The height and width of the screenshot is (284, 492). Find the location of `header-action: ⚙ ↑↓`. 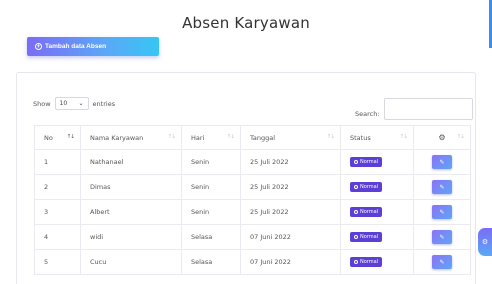

header-action: ⚙ ↑↓ is located at coordinates (442, 137).